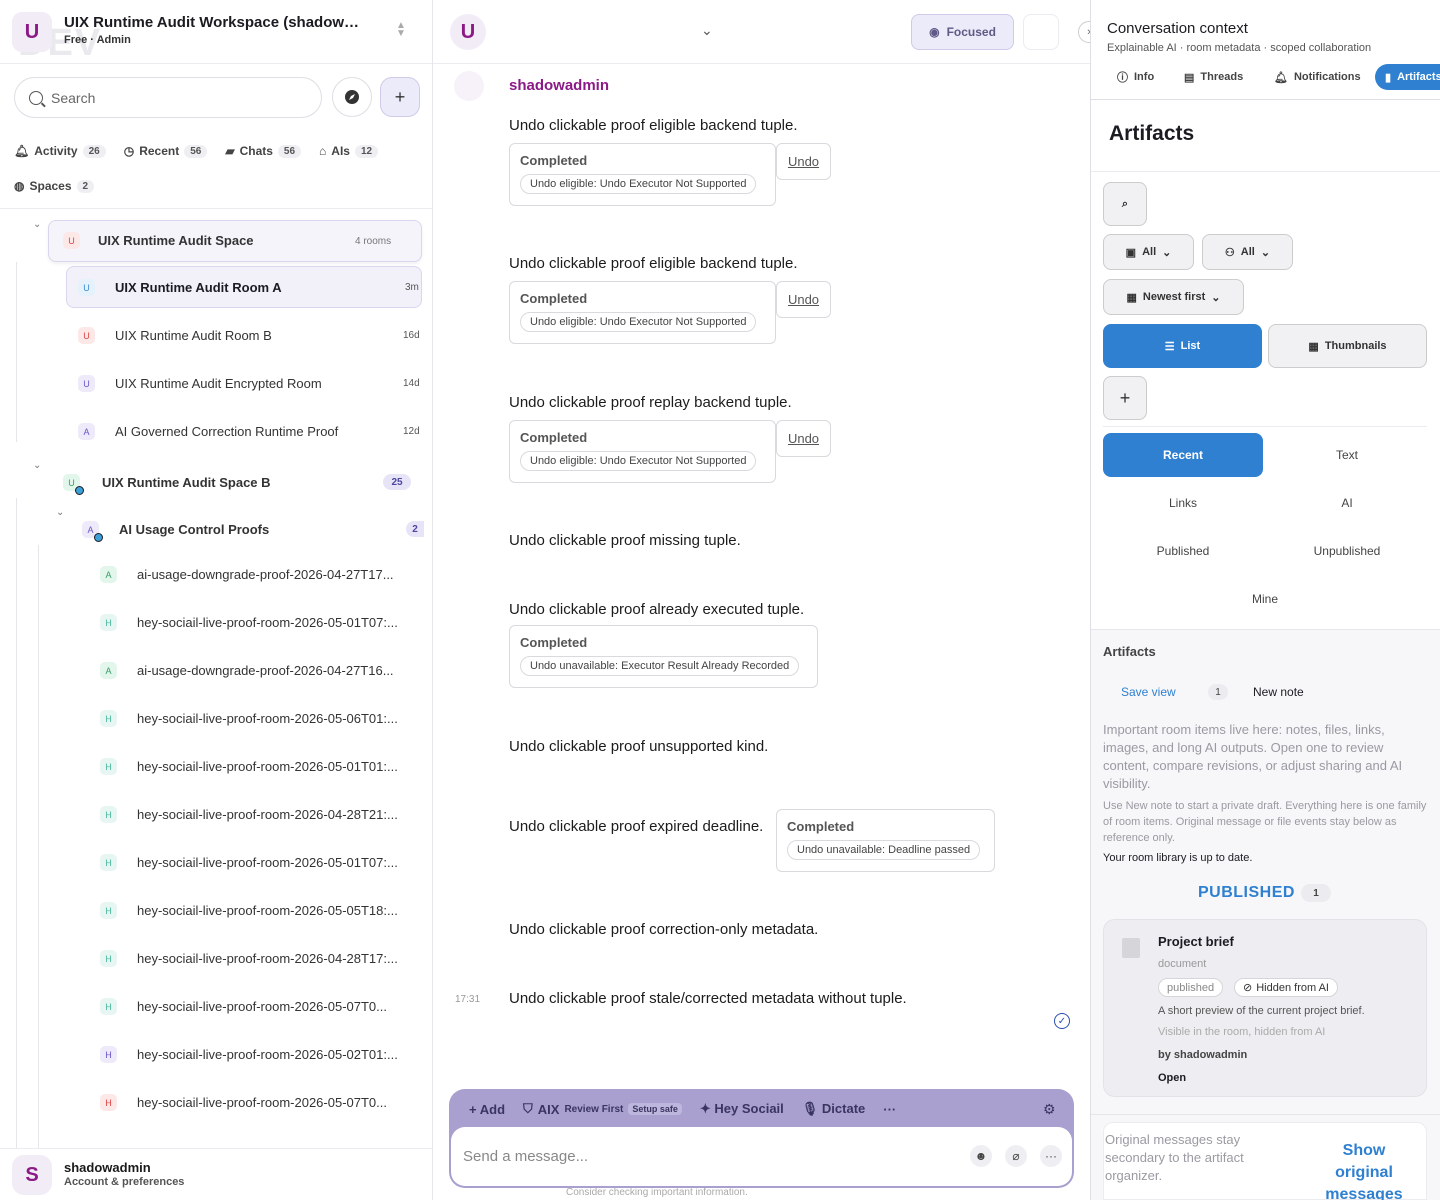 This screenshot has width=1440, height=1200. I want to click on room-name: UIX Runtime Audit Room A, so click(198, 287).